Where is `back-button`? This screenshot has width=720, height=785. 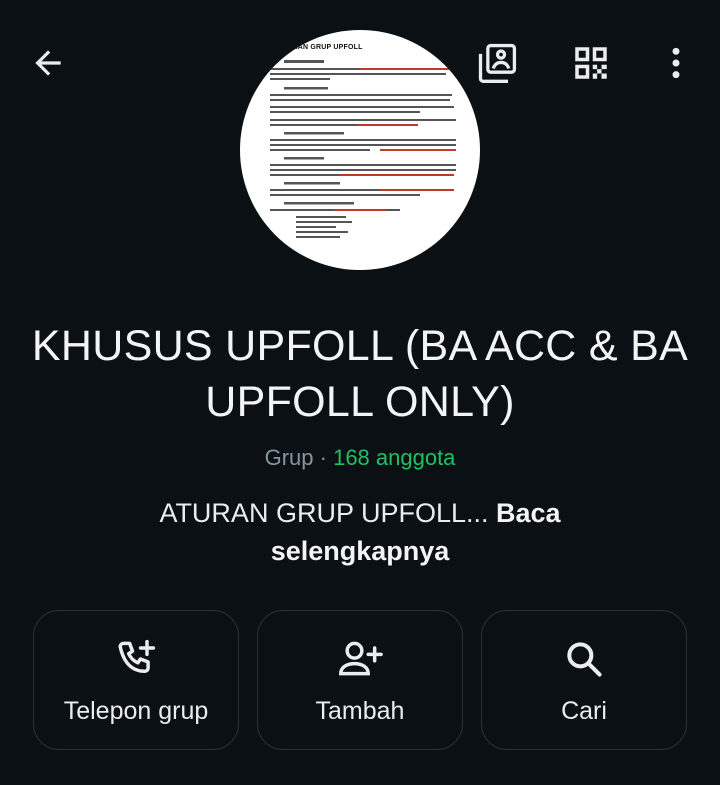
back-button is located at coordinates (48, 63).